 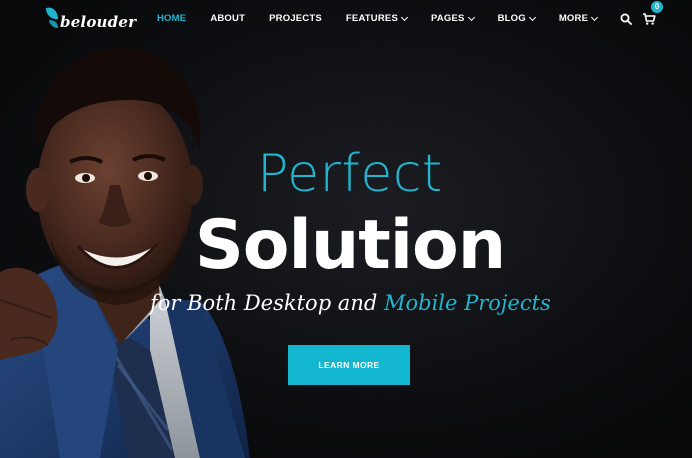 I want to click on nav-blog: BLOG, so click(x=516, y=18).